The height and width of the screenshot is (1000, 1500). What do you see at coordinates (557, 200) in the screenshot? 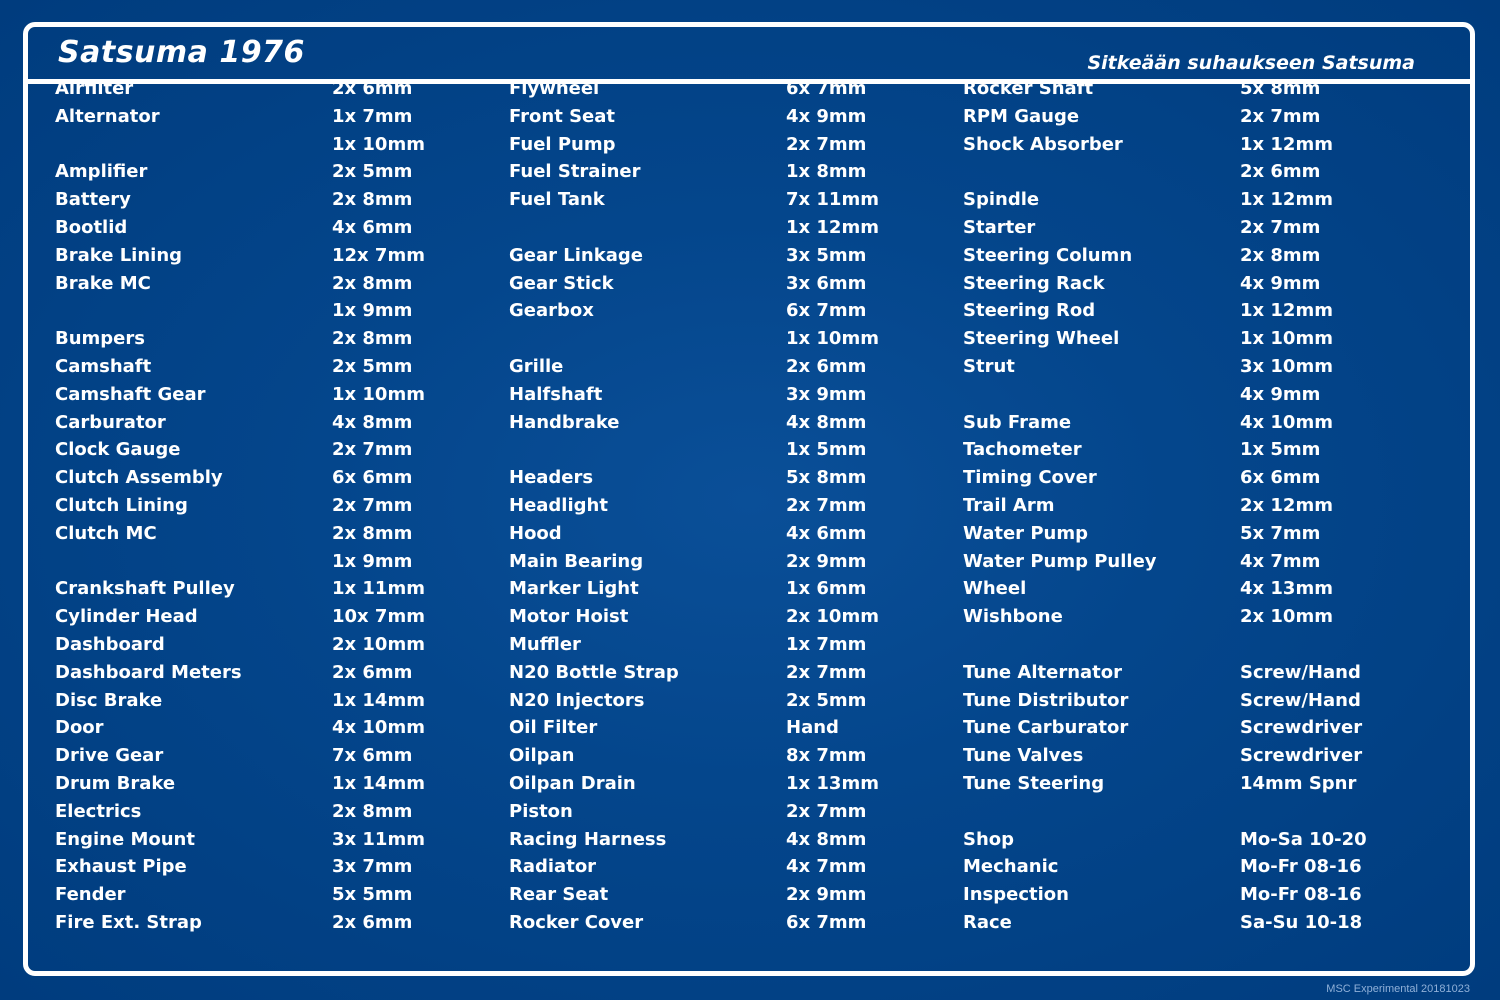
I see `part-name: Fuel Tank` at bounding box center [557, 200].